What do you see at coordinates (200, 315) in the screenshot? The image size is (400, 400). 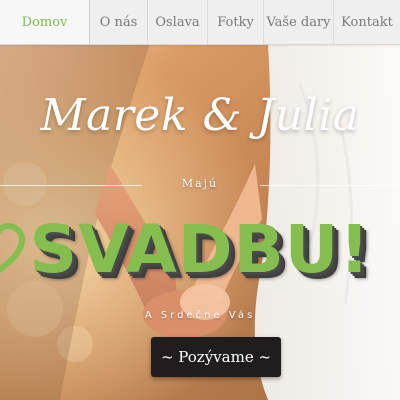 I see `subtitle: A Srdečne Vás` at bounding box center [200, 315].